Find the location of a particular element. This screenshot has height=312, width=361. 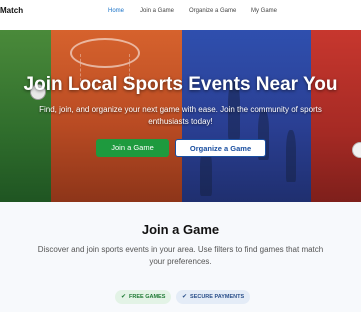

nav-link-join-a-game: Join a Game is located at coordinates (157, 11).